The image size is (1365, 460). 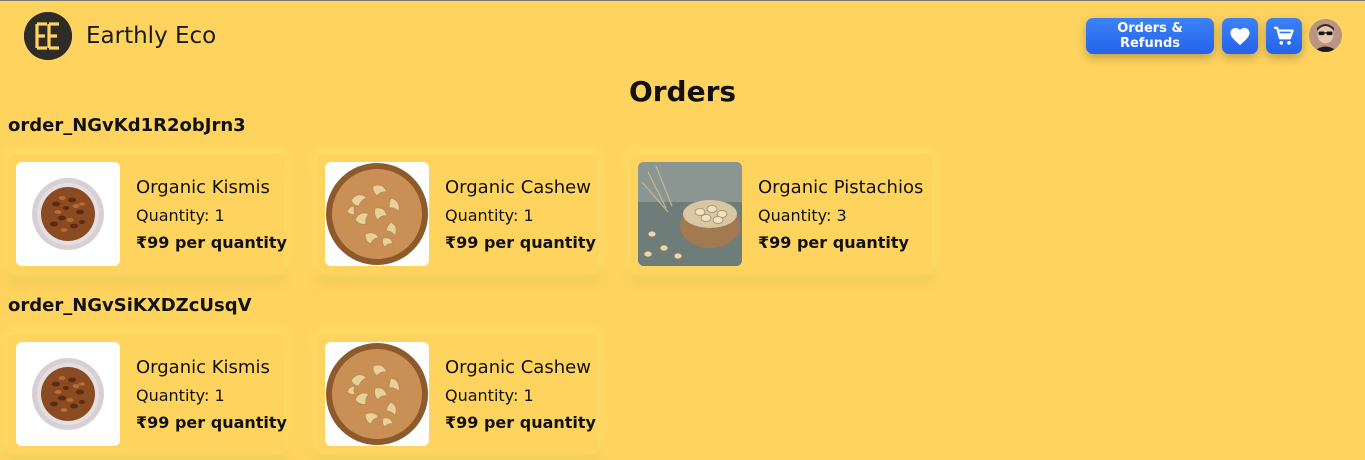 I want to click on logo-icon, so click(x=48, y=36).